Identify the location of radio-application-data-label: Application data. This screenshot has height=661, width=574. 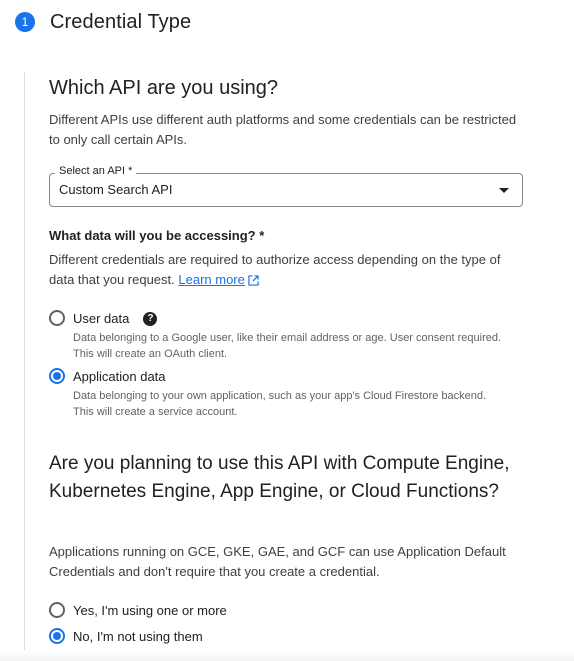
(119, 376).